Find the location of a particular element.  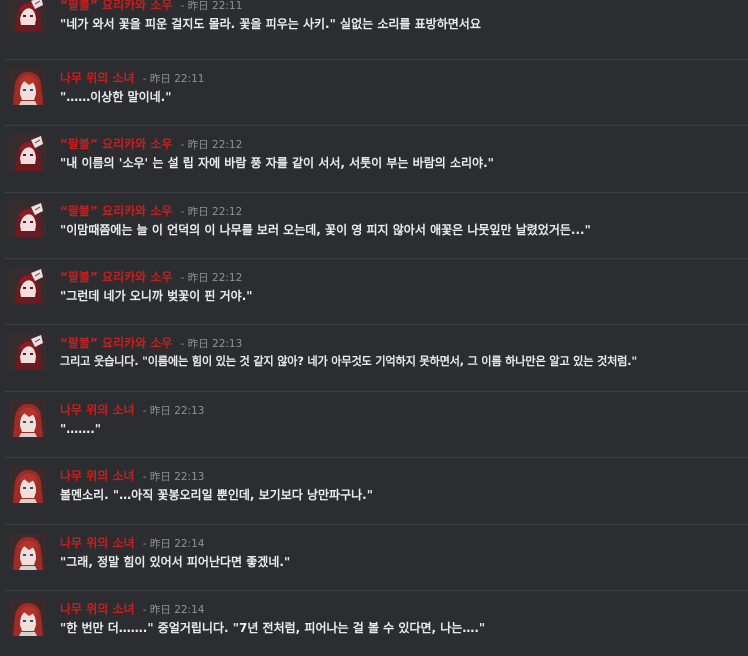

chat-message: 나무 위의 소녀 - 昨日 22:11 "……이상한 말이네." is located at coordinates (374, 92).